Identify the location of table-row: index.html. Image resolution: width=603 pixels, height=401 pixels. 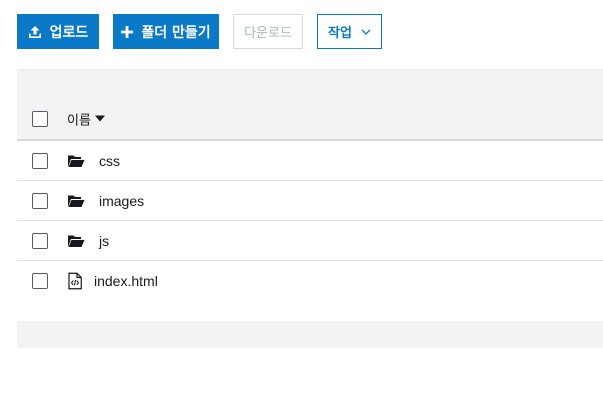
(310, 281).